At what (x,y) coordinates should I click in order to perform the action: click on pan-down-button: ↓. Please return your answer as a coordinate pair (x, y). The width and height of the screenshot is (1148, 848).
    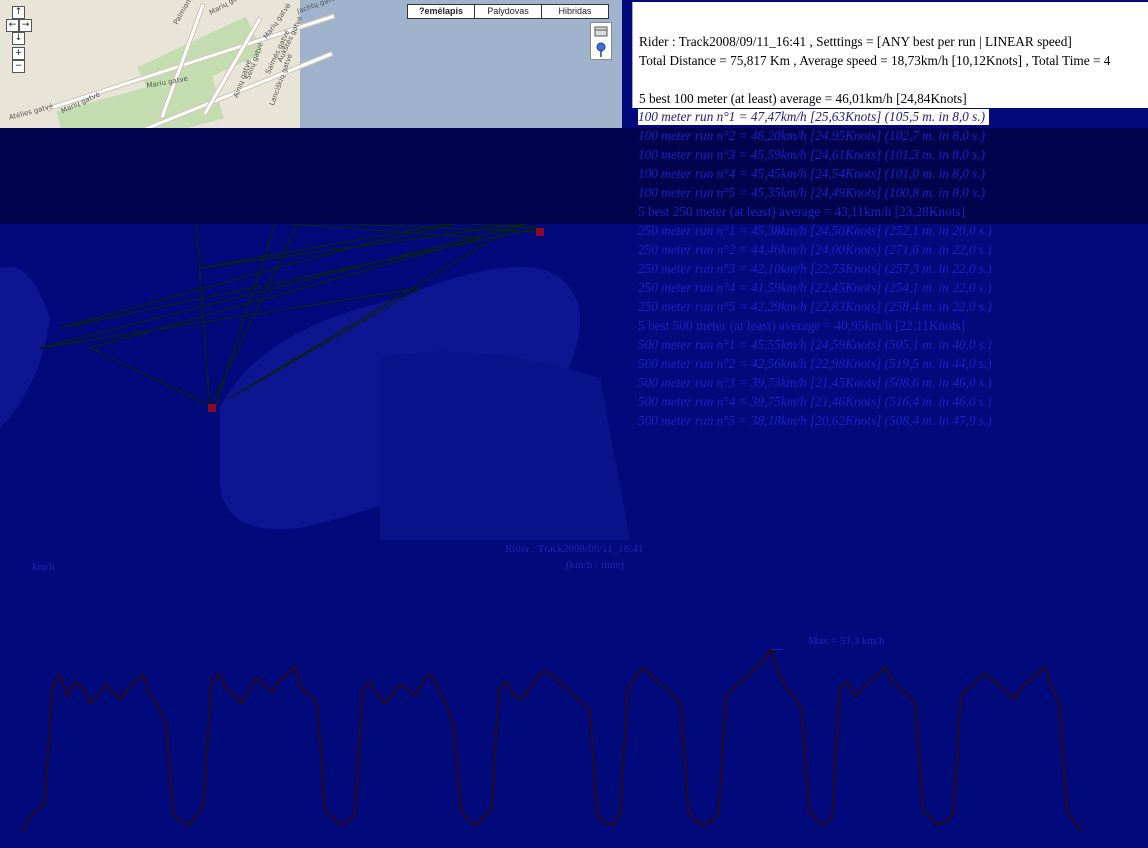
    Looking at the image, I should click on (18, 38).